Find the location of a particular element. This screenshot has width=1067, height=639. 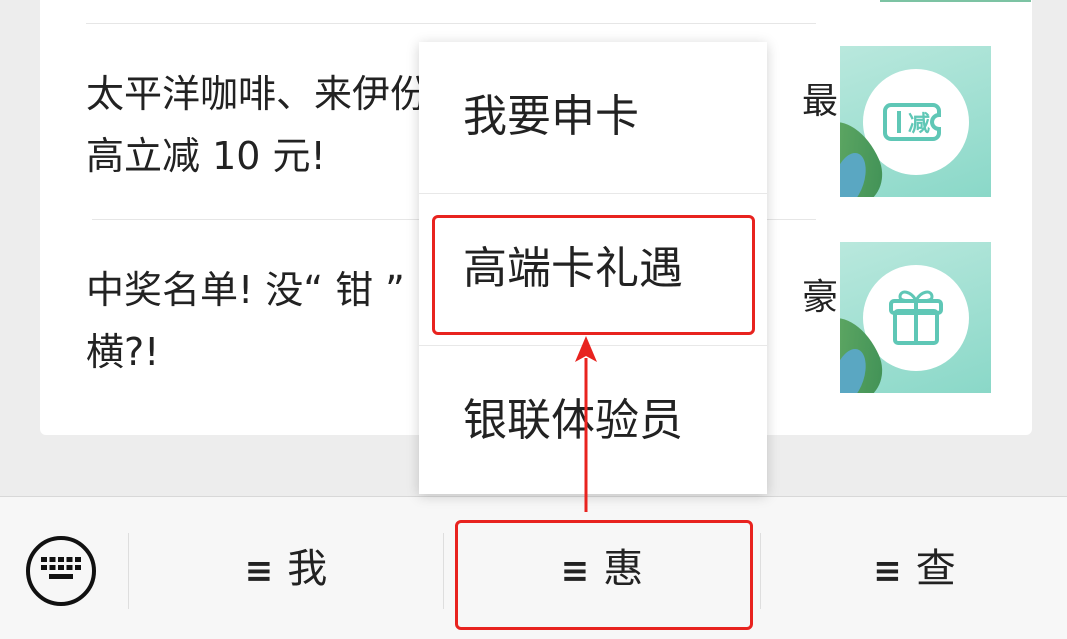

svg-text: 减 is located at coordinates (919, 124).